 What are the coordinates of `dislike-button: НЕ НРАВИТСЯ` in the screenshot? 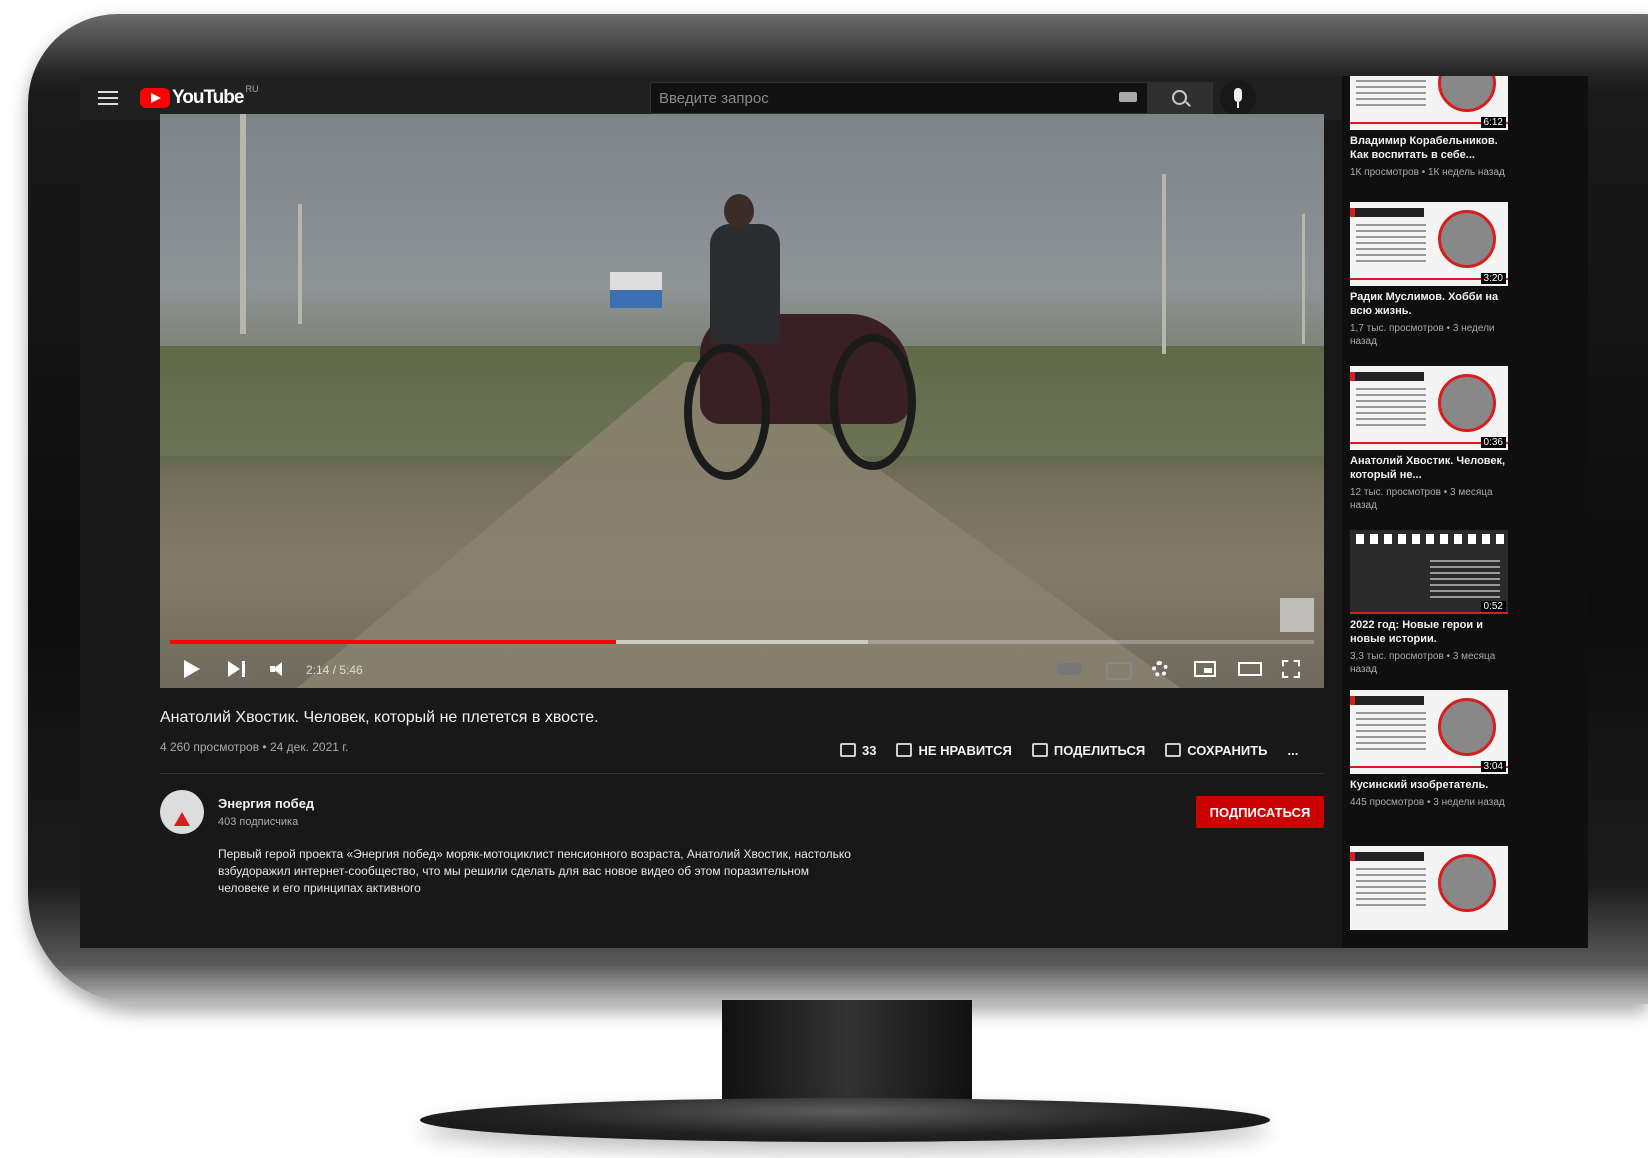 It's located at (954, 750).